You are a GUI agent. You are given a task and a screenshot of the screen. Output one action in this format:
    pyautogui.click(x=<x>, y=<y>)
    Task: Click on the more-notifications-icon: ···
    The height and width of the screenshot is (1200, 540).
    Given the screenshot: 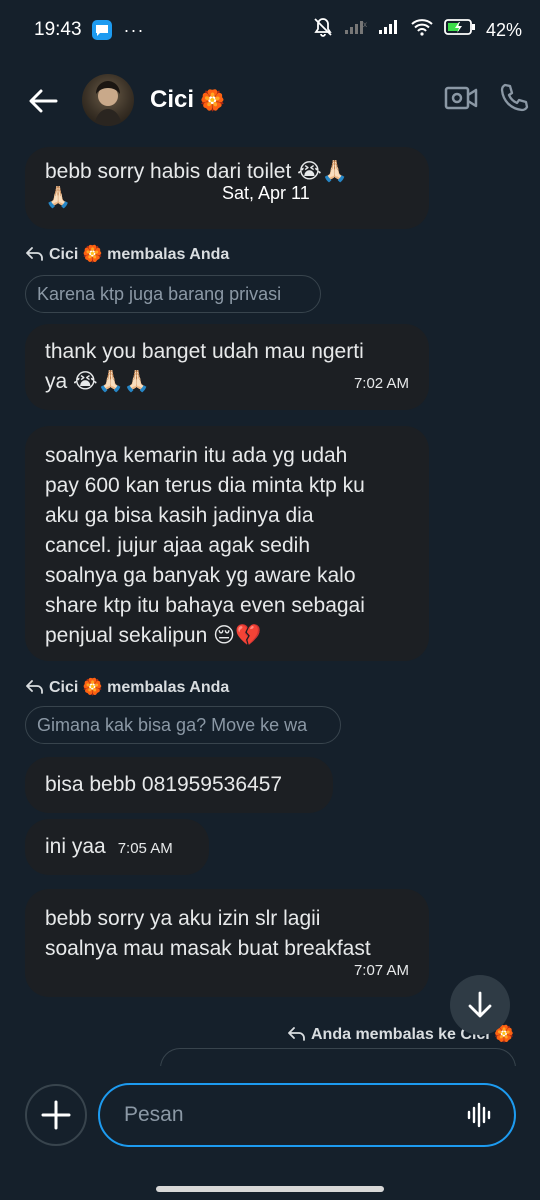 What is the action you would take?
    pyautogui.click(x=134, y=29)
    